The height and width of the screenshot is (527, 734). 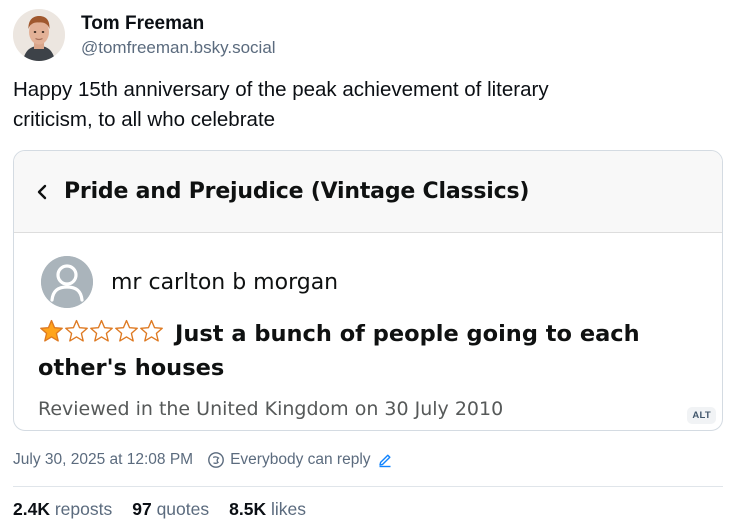 What do you see at coordinates (216, 460) in the screenshot?
I see `globe-icon` at bounding box center [216, 460].